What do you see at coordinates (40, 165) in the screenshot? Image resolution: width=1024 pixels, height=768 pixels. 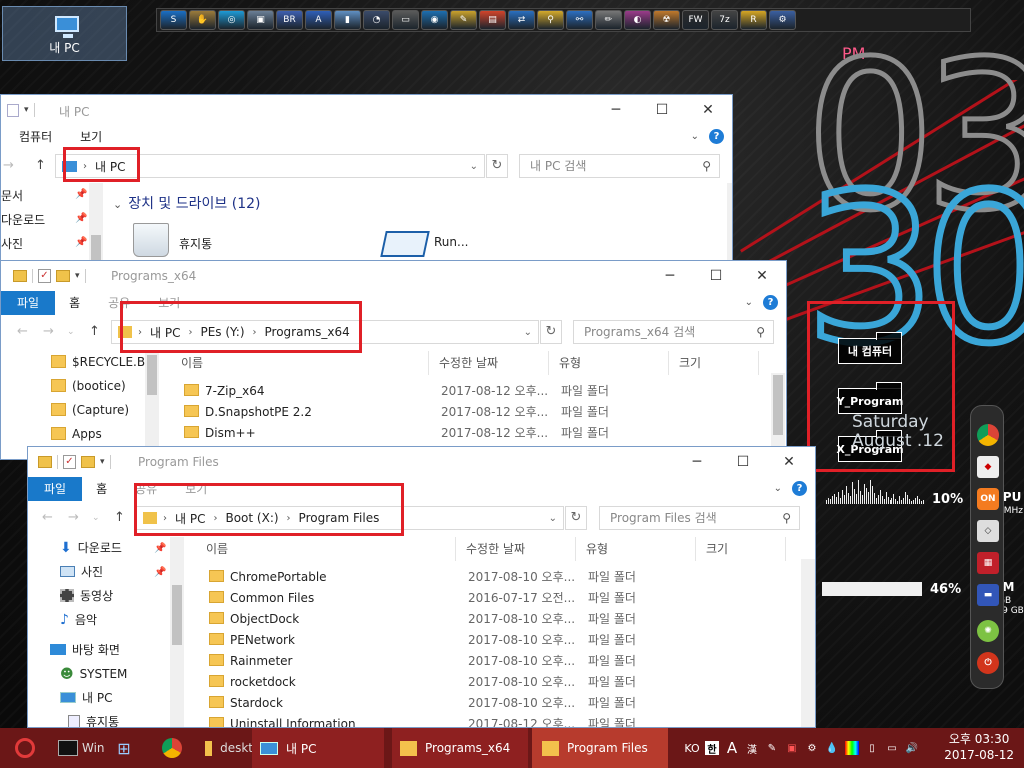 I see `up-arrow-icon: ↑` at bounding box center [40, 165].